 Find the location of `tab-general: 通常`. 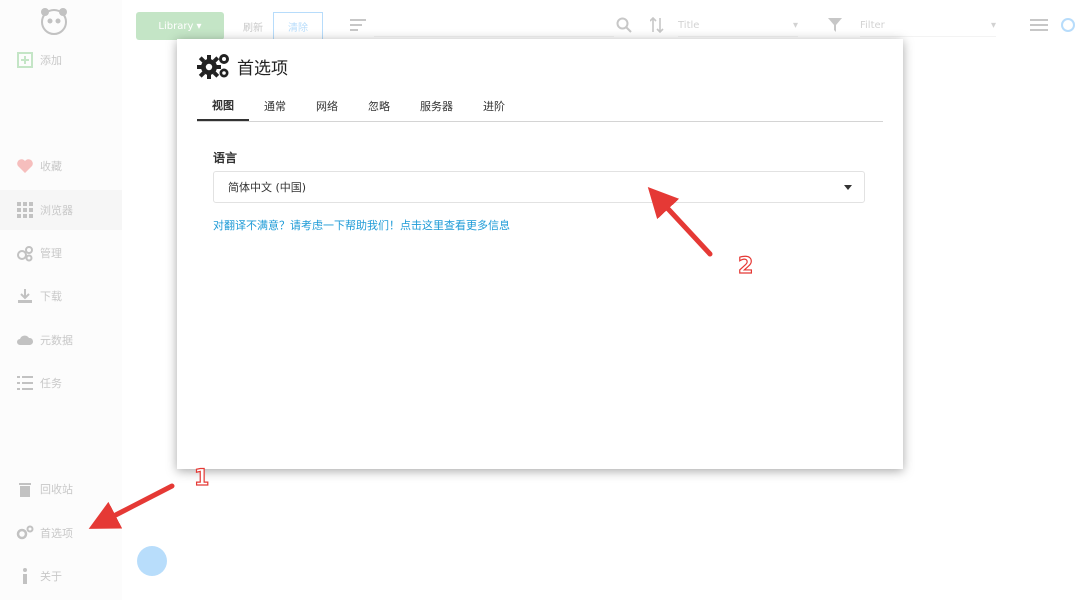

tab-general: 通常 is located at coordinates (275, 106).